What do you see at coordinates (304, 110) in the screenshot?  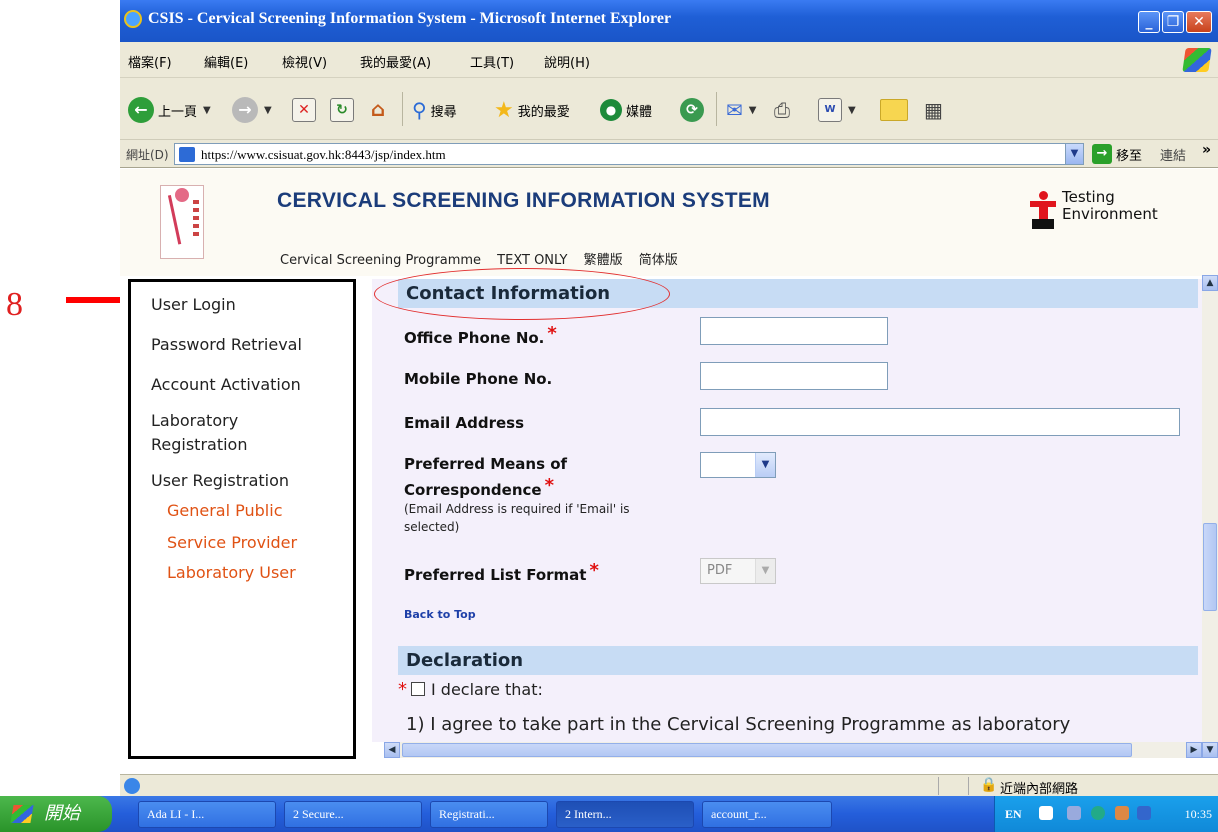 I see `stop-button: ✕` at bounding box center [304, 110].